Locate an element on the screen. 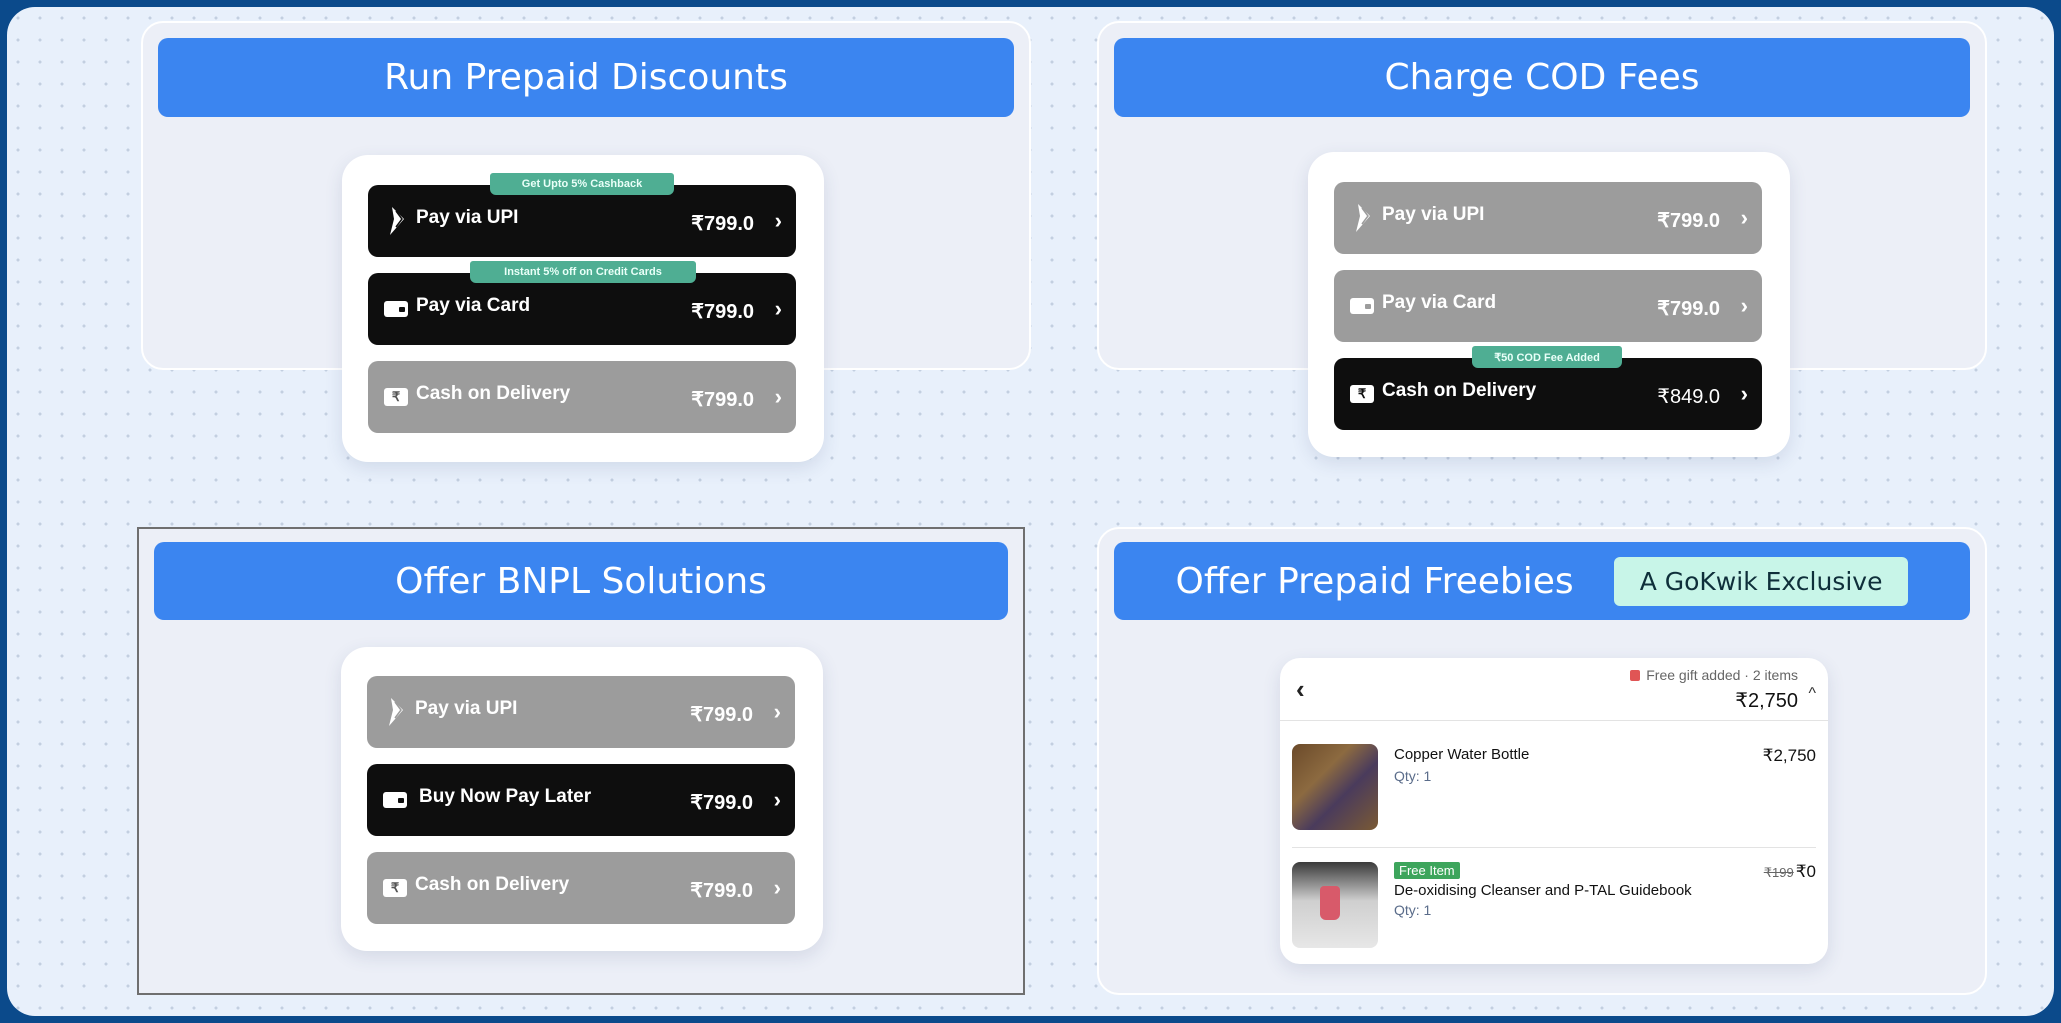 The image size is (2061, 1023). item-name: Copper Water Bottle is located at coordinates (1462, 754).